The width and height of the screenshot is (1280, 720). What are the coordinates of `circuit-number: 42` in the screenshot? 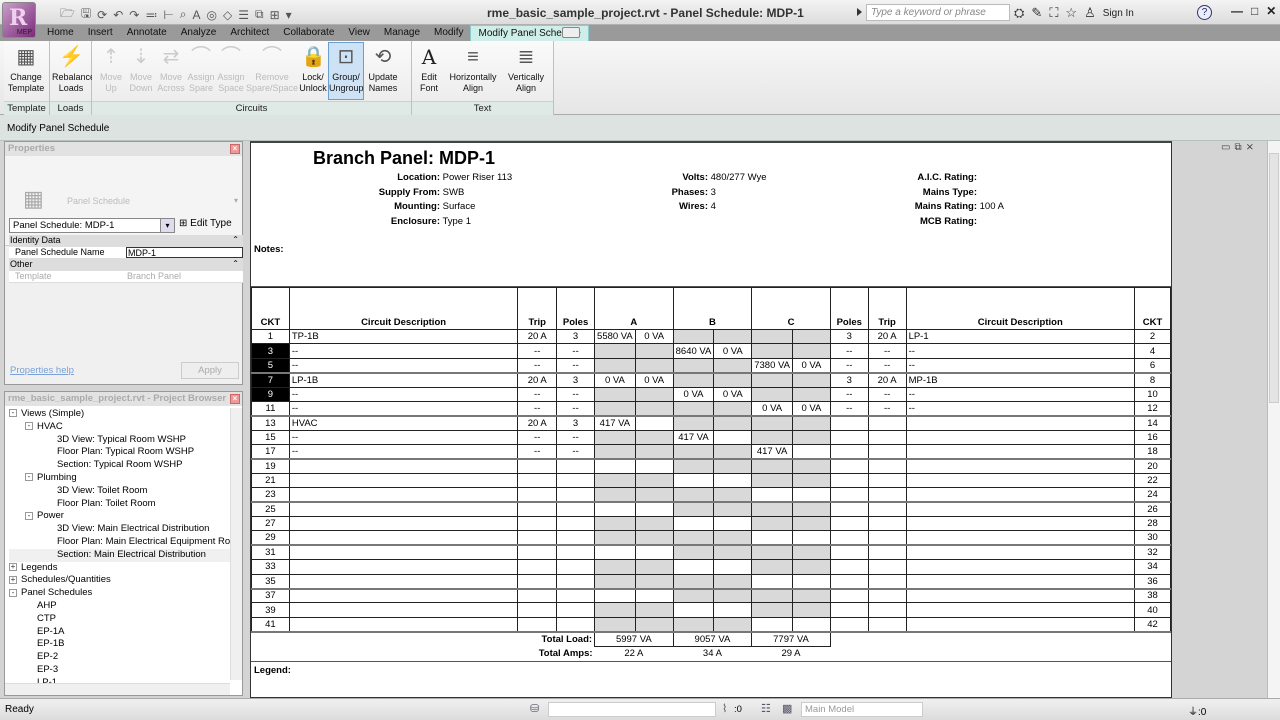 It's located at (1152, 624).